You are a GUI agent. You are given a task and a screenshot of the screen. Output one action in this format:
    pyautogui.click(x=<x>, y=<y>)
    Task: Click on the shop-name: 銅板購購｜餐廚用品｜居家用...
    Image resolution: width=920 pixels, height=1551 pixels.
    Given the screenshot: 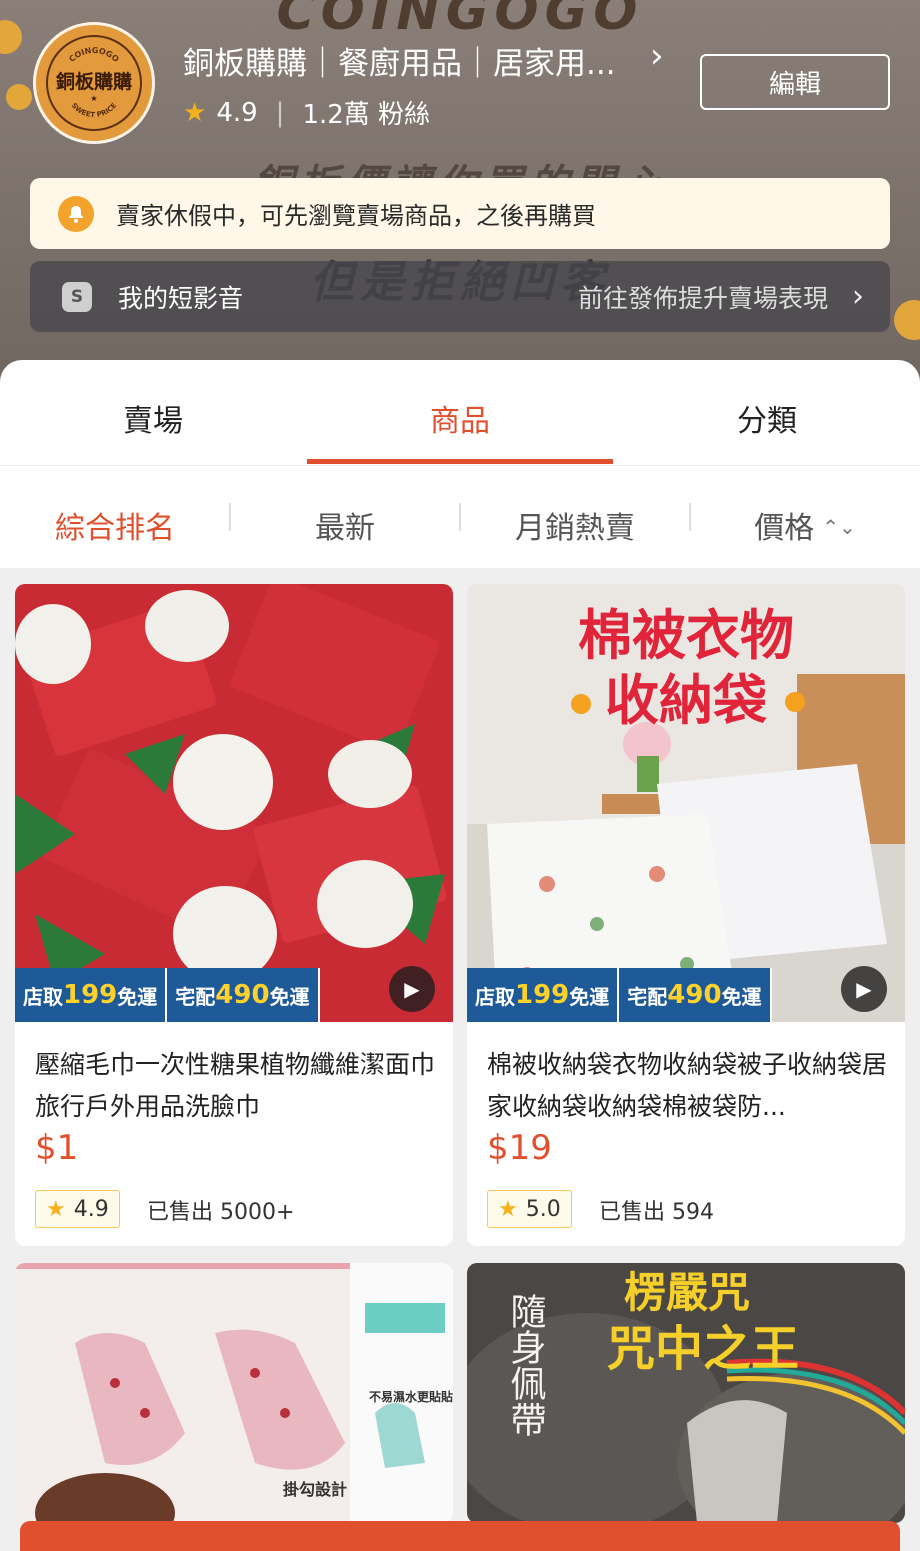 What is the action you would take?
    pyautogui.click(x=408, y=60)
    